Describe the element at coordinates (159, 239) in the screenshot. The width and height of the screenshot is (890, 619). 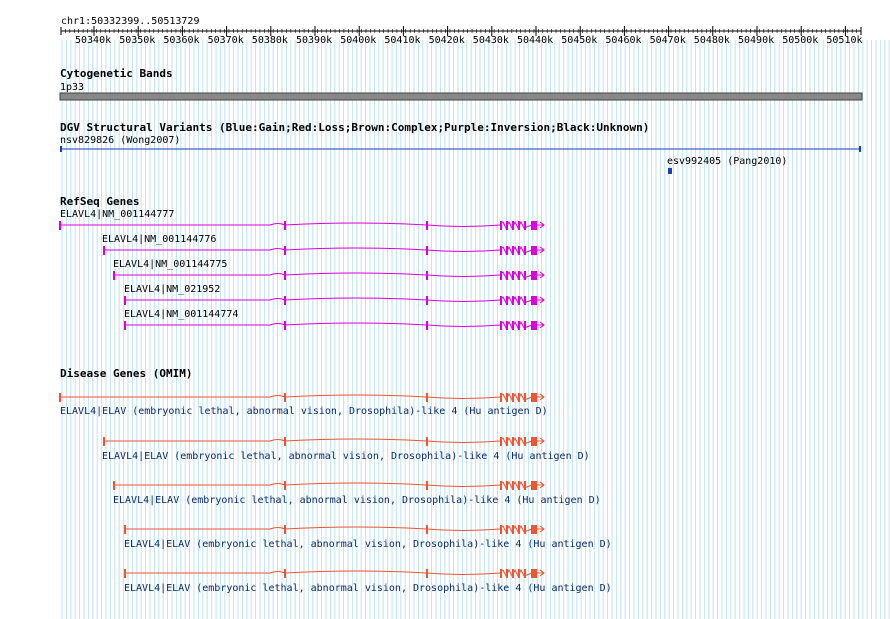
I see `refseq-transcript-label: ELAVL4|NM_001144776` at that location.